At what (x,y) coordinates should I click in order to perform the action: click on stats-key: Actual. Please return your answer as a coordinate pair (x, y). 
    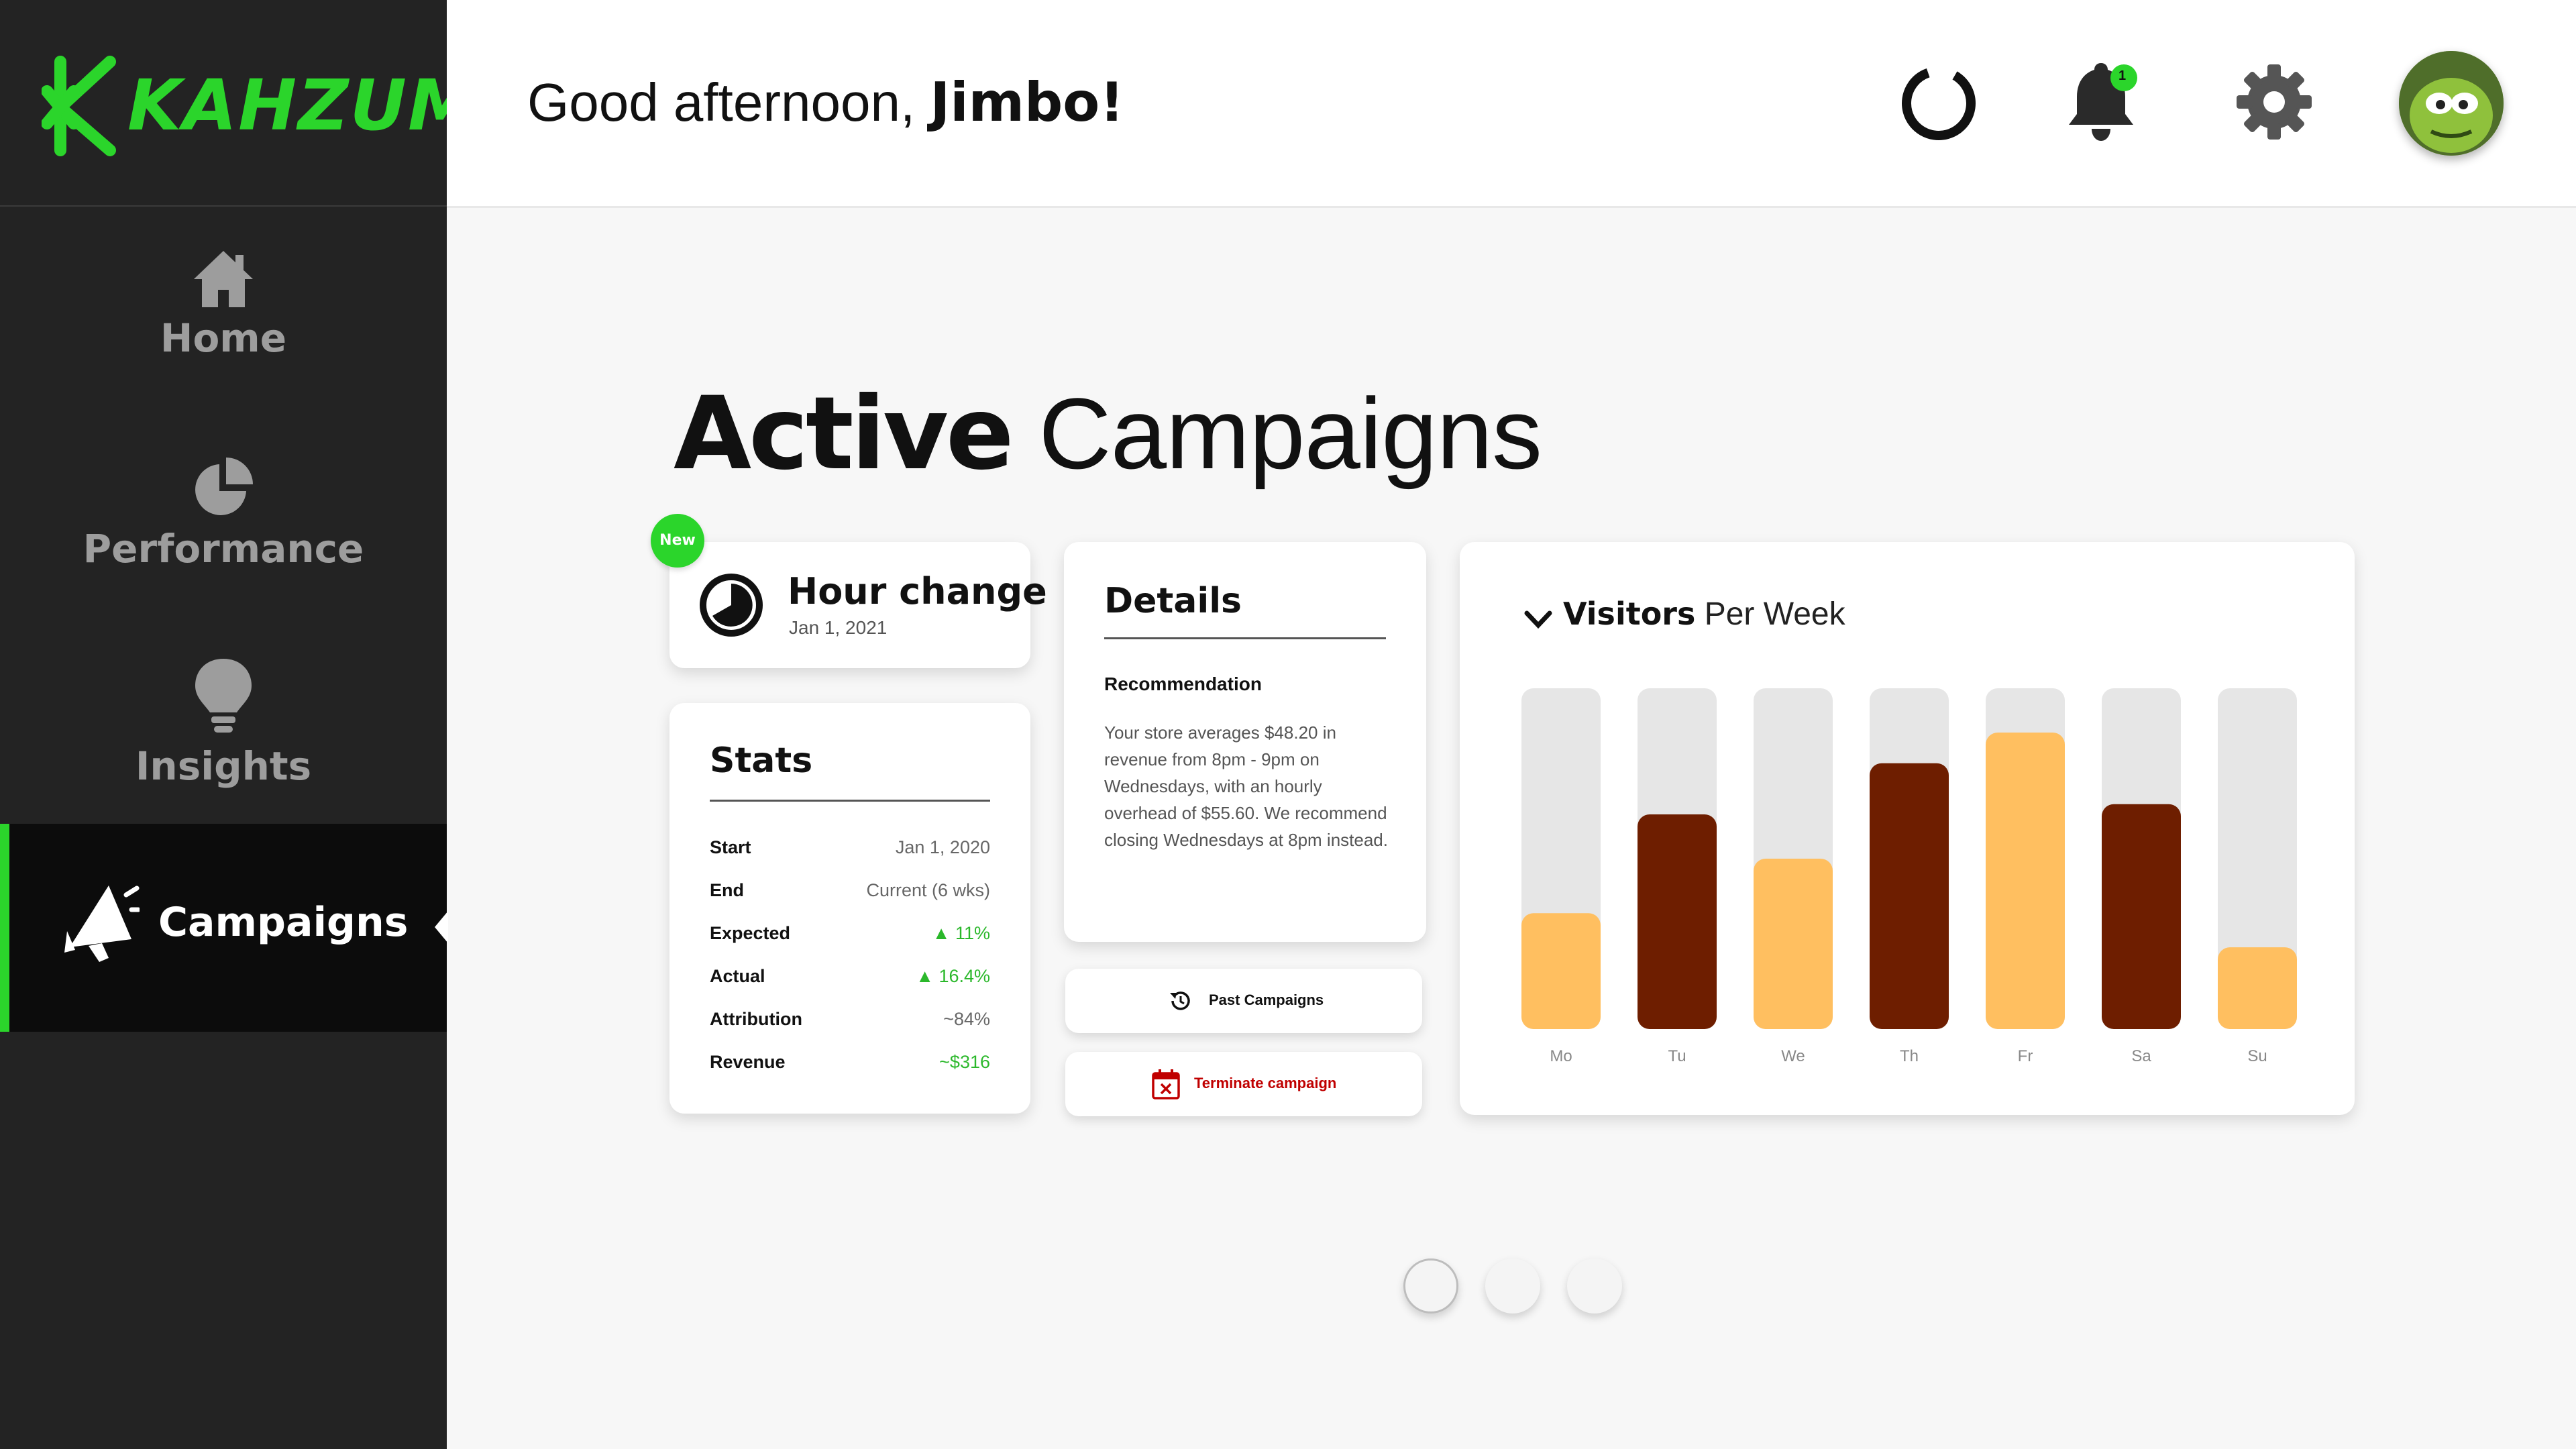
    Looking at the image, I should click on (737, 976).